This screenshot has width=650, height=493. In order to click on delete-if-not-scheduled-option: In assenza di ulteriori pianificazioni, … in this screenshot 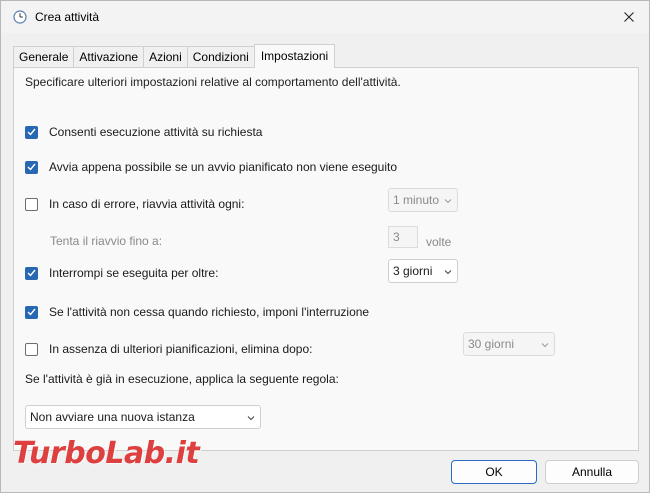, I will do `click(168, 349)`.